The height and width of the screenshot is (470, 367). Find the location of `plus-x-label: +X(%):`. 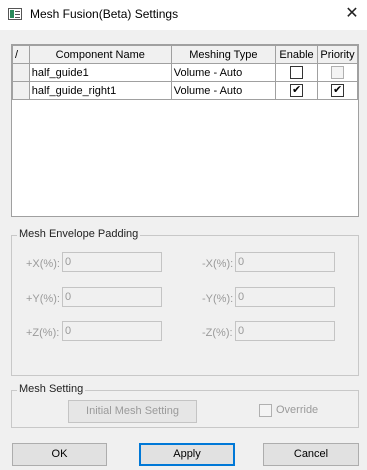

plus-x-label: +X(%): is located at coordinates (43, 264).